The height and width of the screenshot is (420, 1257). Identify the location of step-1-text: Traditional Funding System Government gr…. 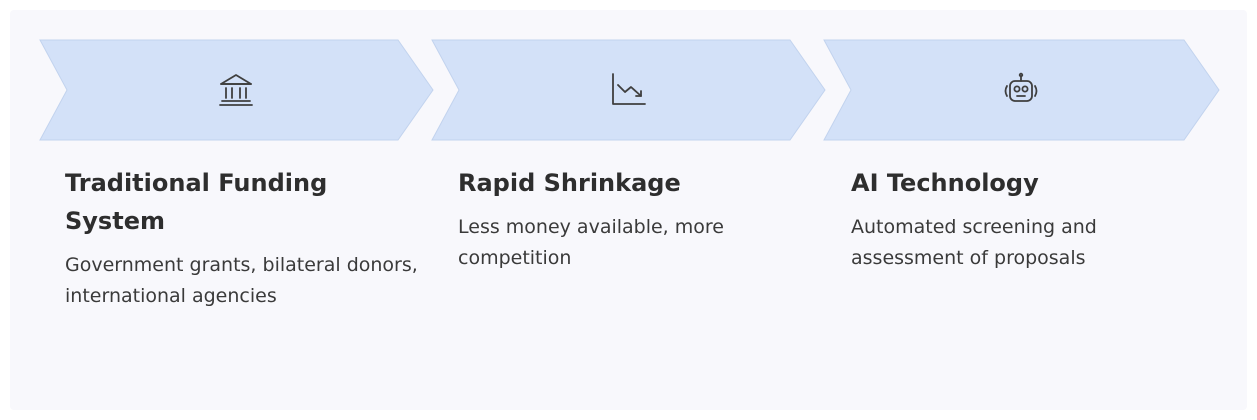
(245, 238).